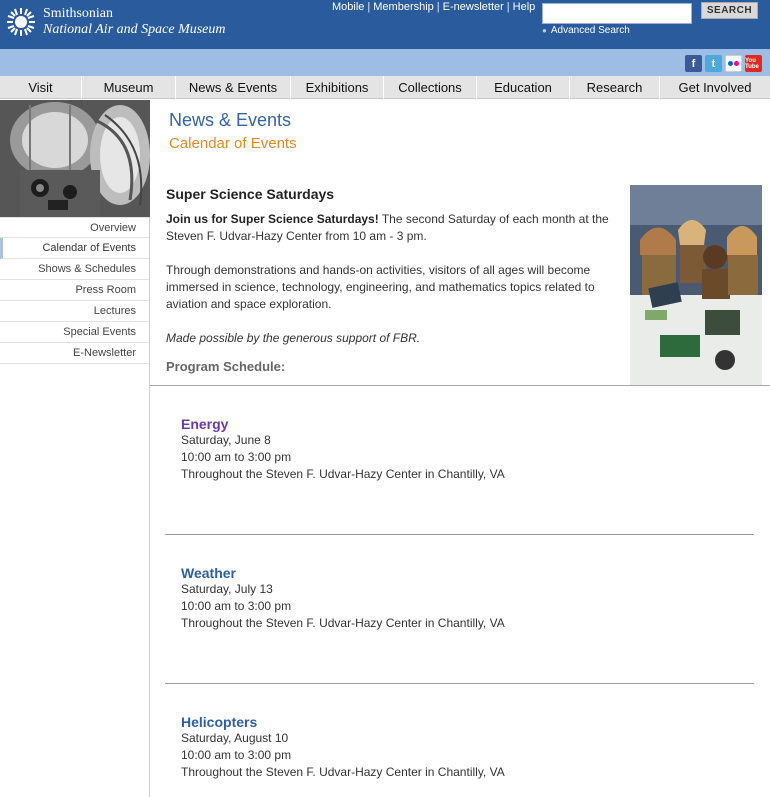 This screenshot has width=770, height=797. I want to click on nav-research: Research, so click(615, 87).